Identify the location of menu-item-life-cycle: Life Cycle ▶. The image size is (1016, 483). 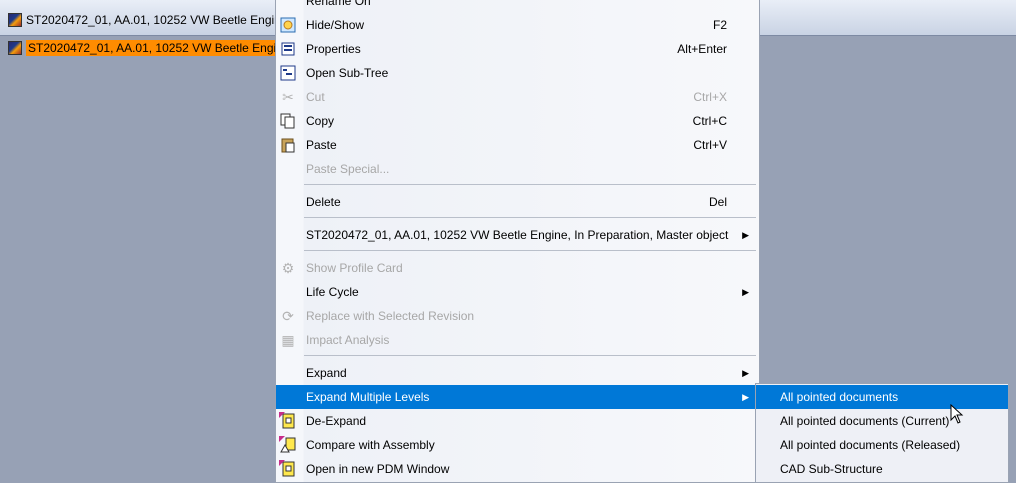
(517, 292).